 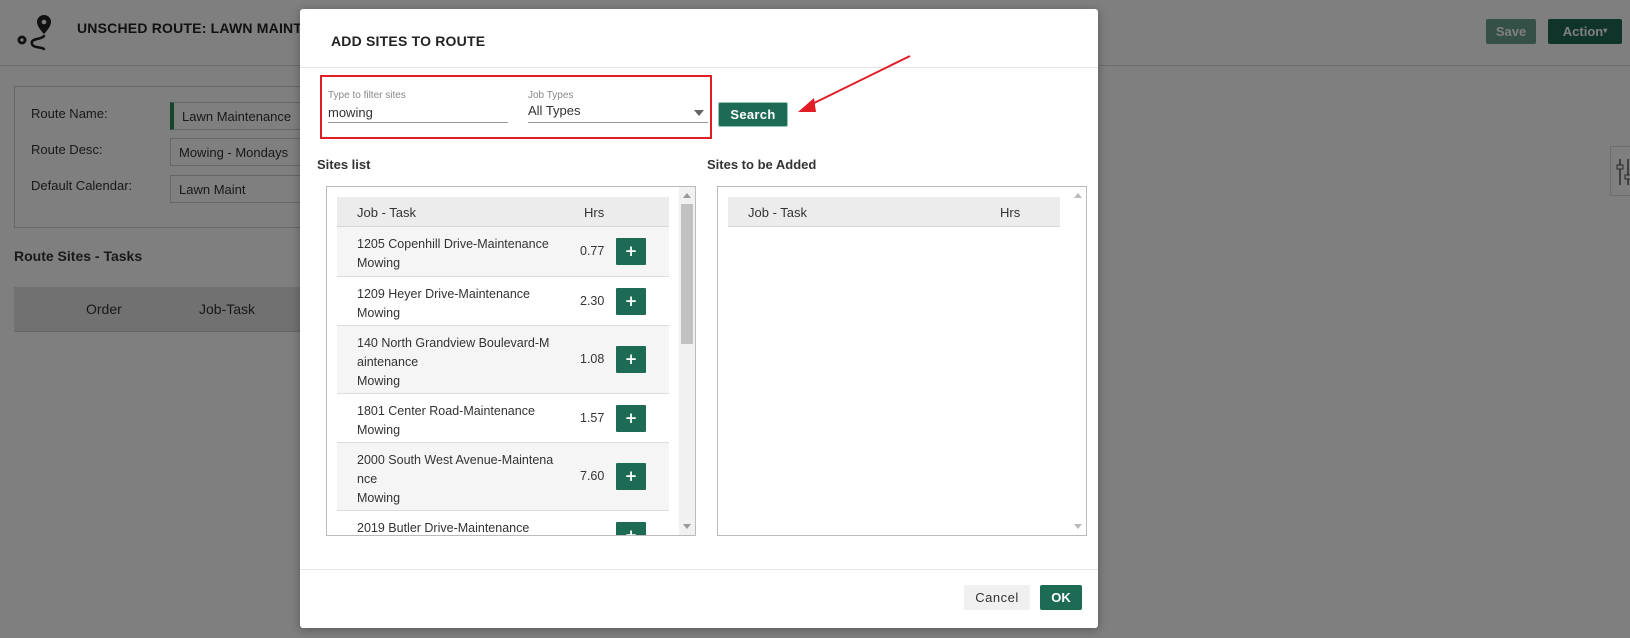 I want to click on site-name: 1801 Center Road-Maintenance Mowing, so click(x=459, y=421).